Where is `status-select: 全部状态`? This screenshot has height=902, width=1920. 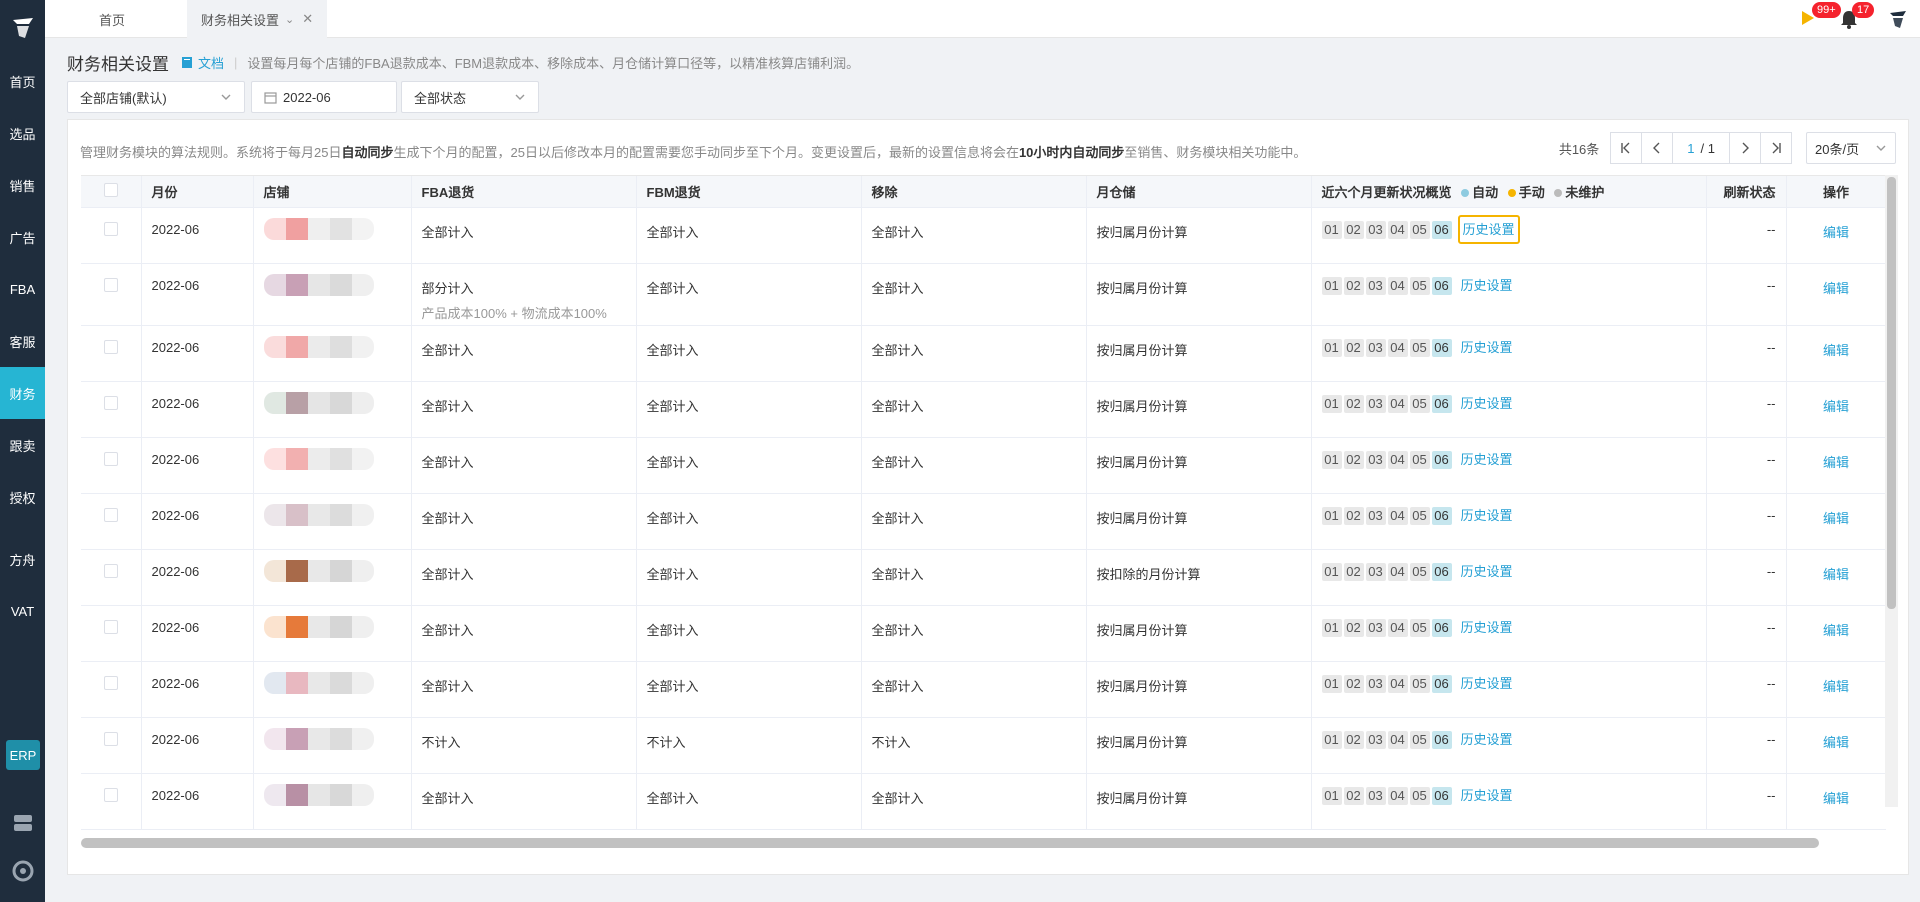 status-select: 全部状态 is located at coordinates (470, 97).